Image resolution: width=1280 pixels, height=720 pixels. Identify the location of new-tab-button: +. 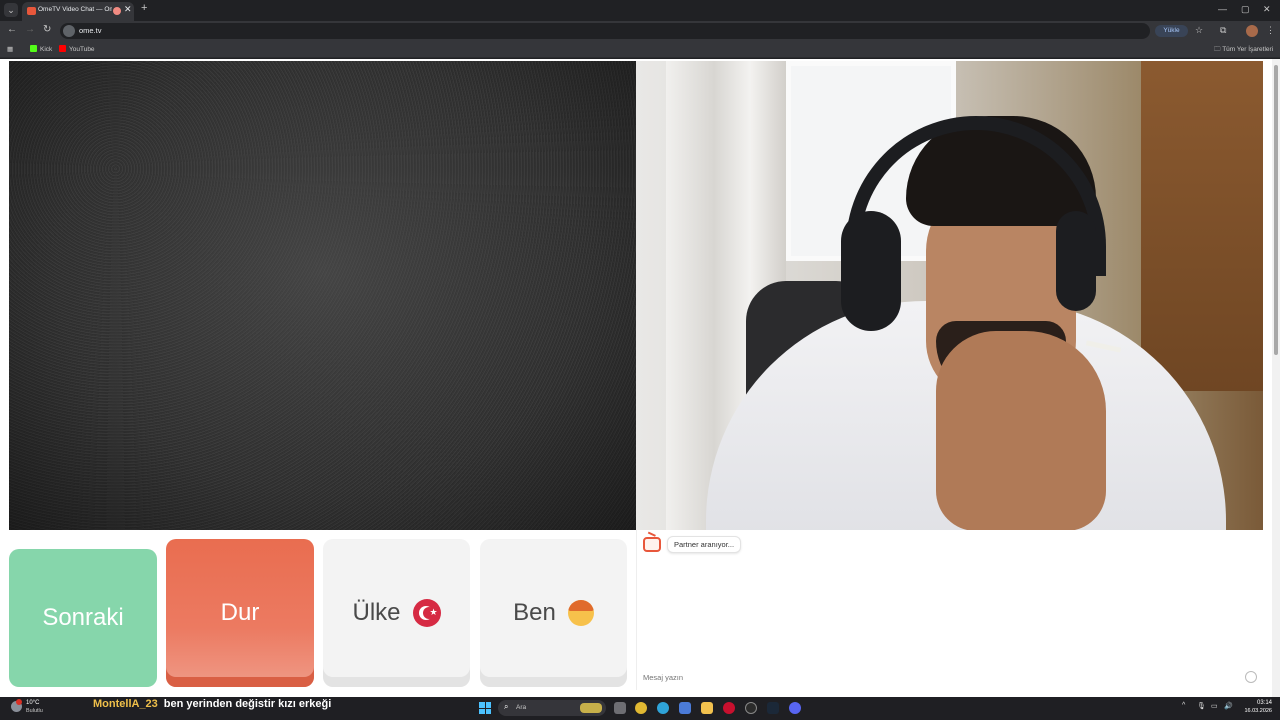
(144, 8).